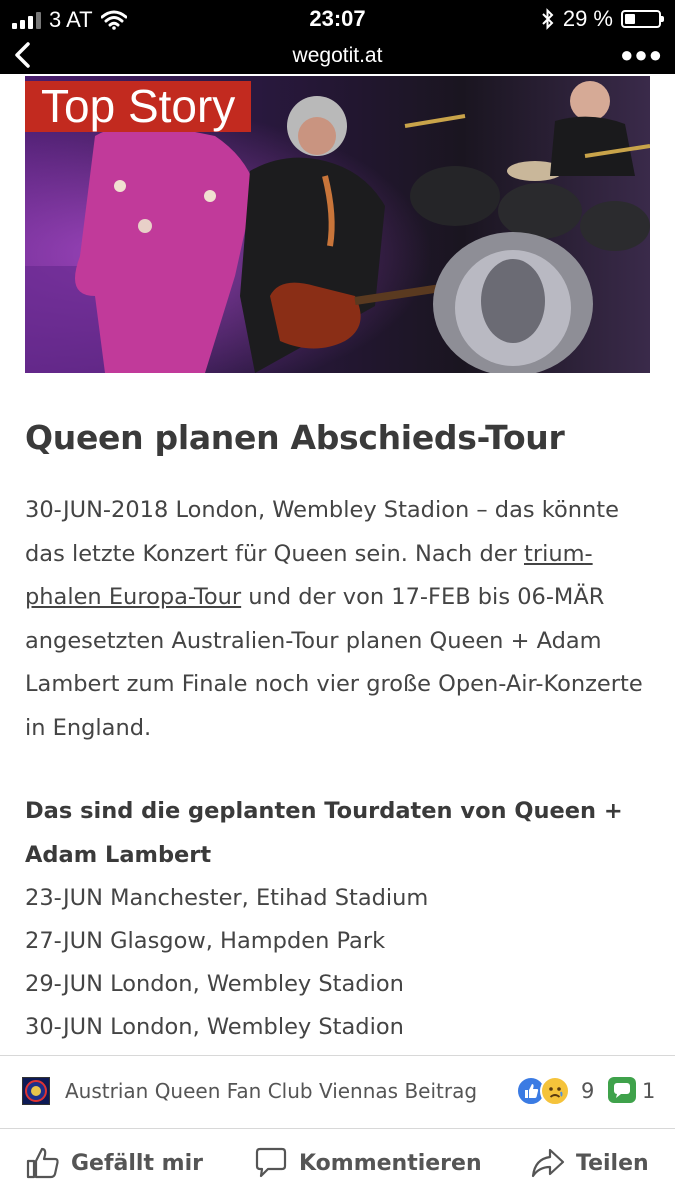  What do you see at coordinates (137, 1163) in the screenshot?
I see `like-label: Gefällt mir` at bounding box center [137, 1163].